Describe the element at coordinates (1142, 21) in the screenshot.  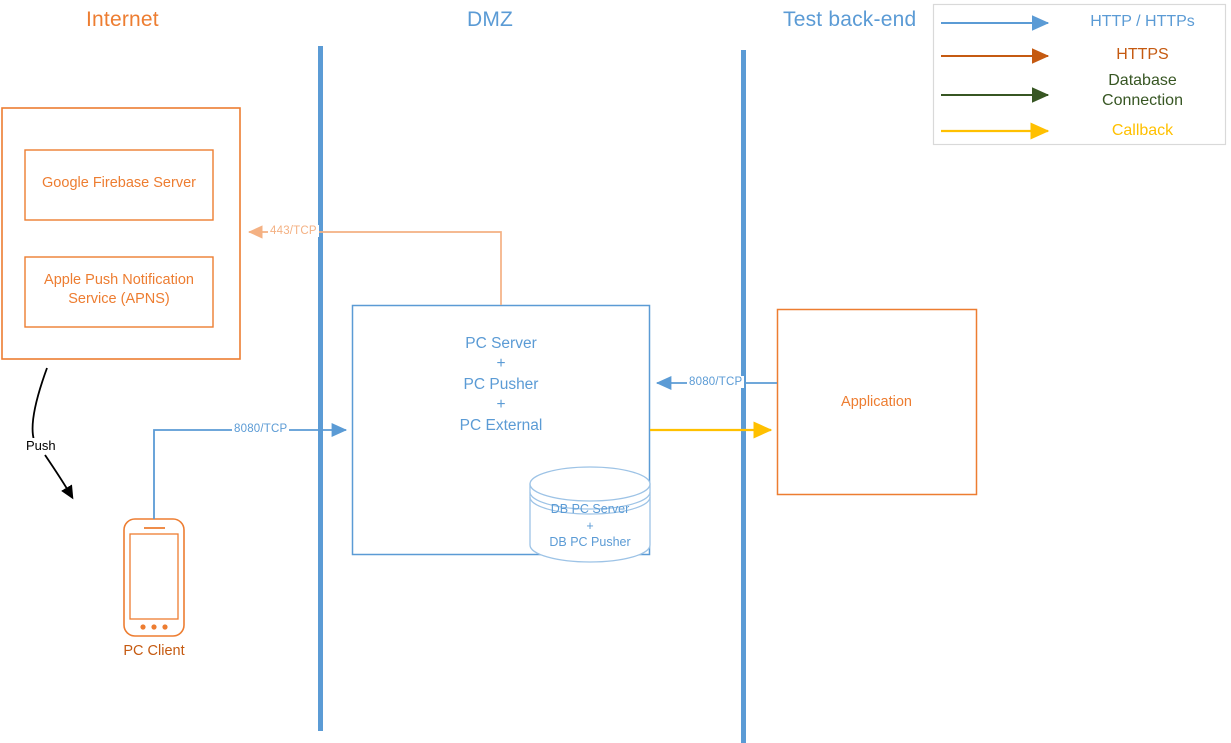
I see `legend-label-http: HTTP / HTTPs` at that location.